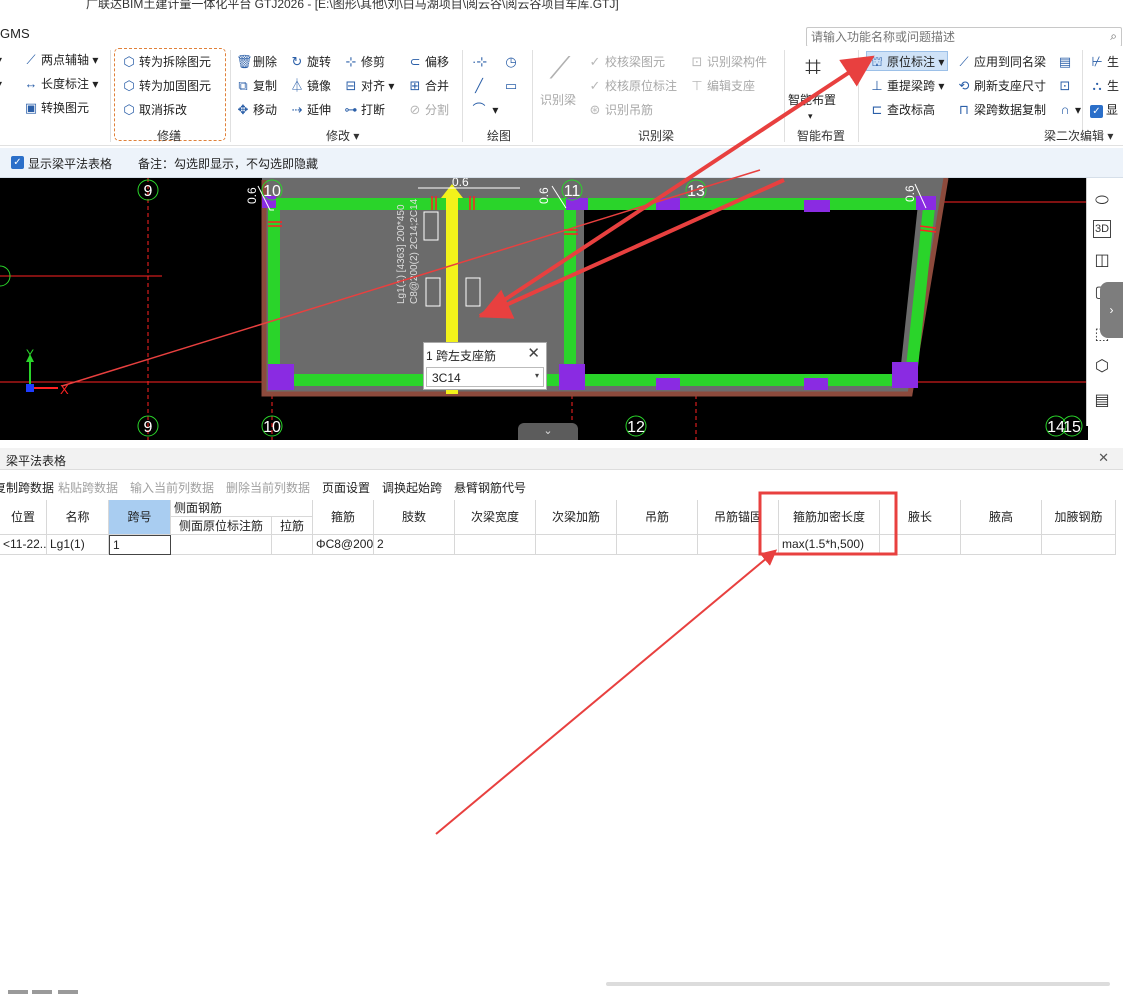 This screenshot has height=996, width=1123. I want to click on draw-point-button: ·⊹, so click(480, 62).